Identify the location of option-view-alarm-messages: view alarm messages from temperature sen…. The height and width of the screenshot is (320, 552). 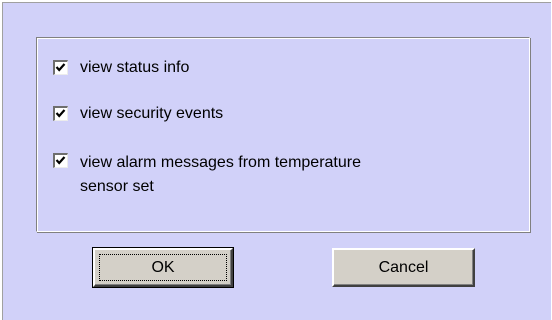
(231, 175).